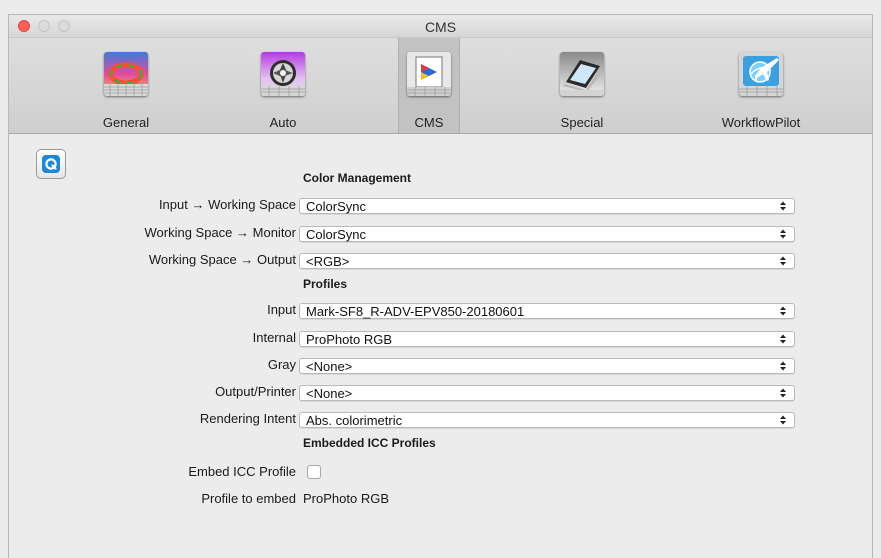 The height and width of the screenshot is (558, 881). What do you see at coordinates (126, 74) in the screenshot?
I see `color-wheel-icon` at bounding box center [126, 74].